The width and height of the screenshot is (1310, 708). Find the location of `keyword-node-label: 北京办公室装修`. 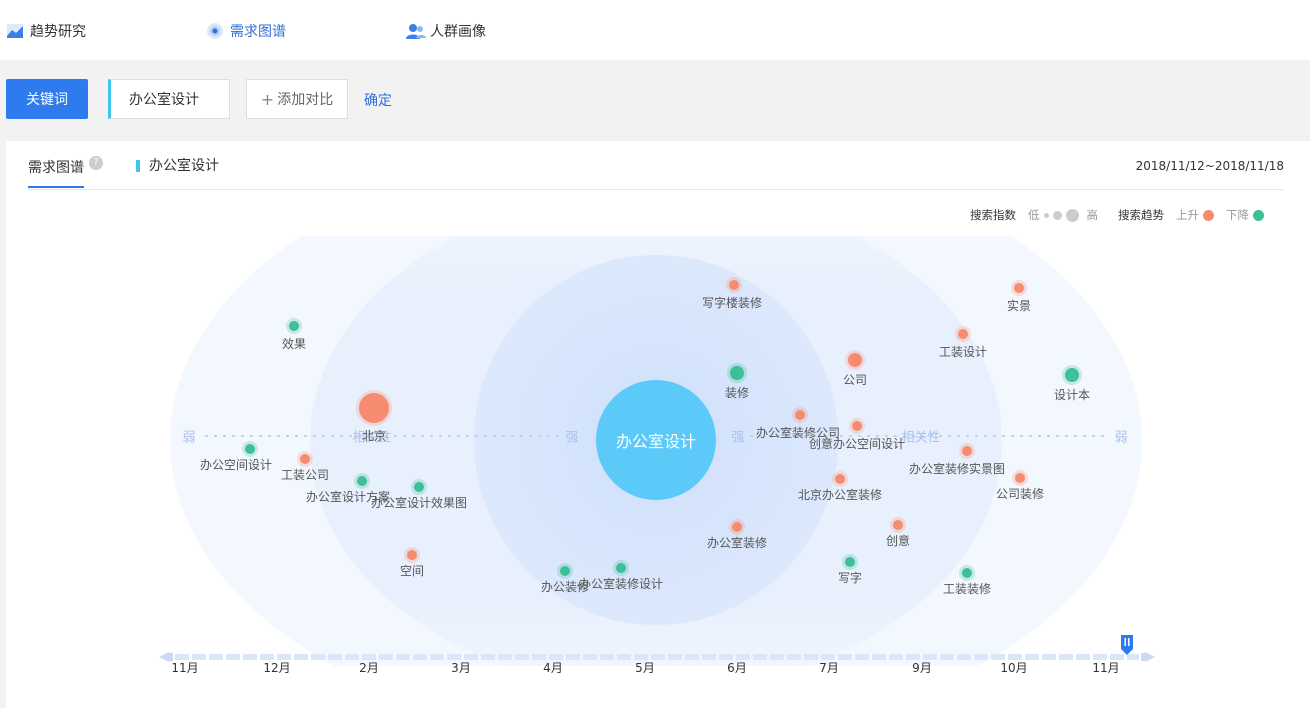

keyword-node-label: 北京办公室装修 is located at coordinates (840, 494).